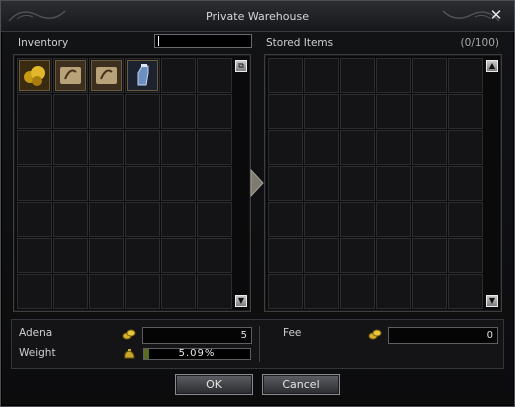  Describe the element at coordinates (214, 384) in the screenshot. I see `ok-button: OK` at that location.